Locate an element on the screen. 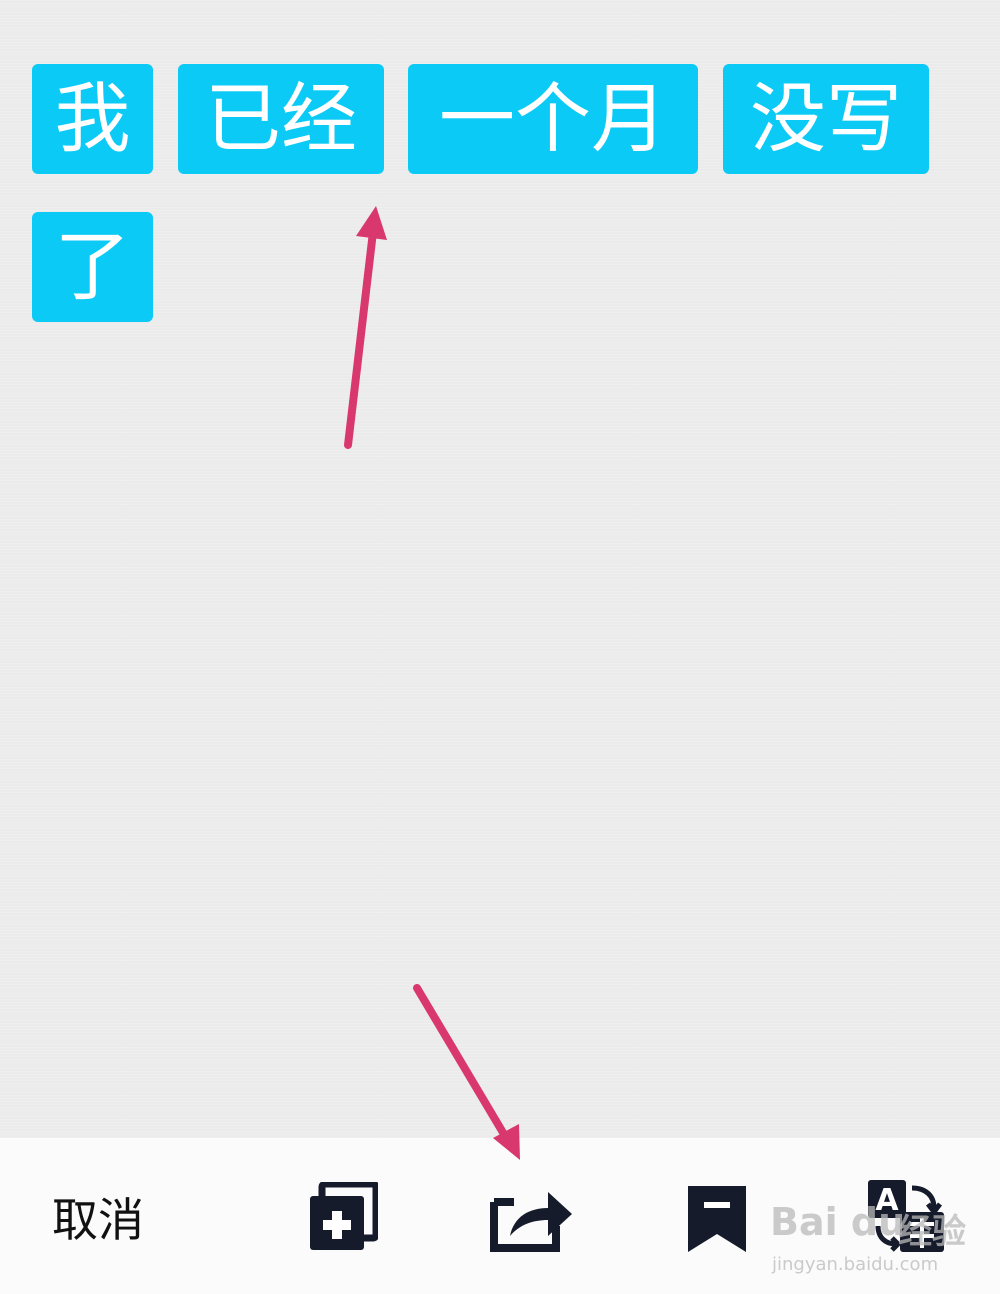 The width and height of the screenshot is (1000, 1294). share-icon is located at coordinates (532, 1217).